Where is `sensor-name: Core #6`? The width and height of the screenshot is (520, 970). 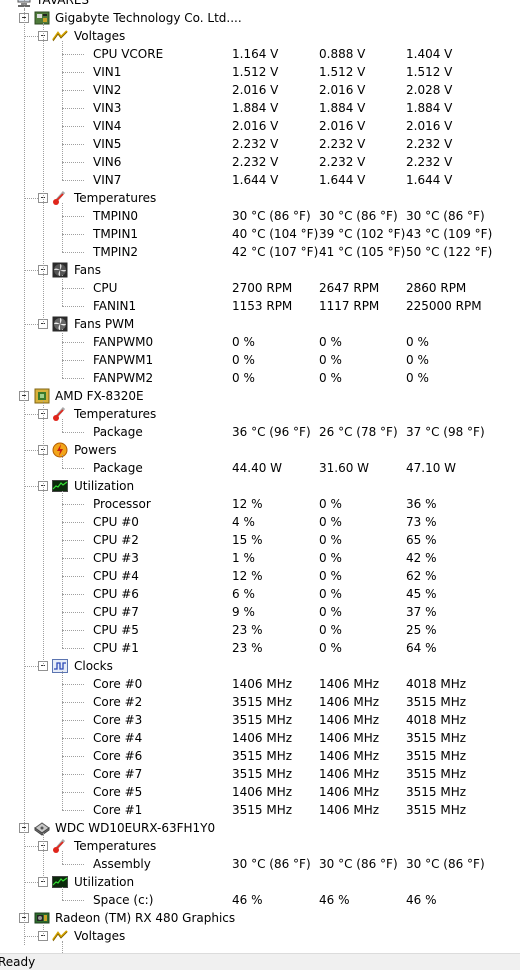
sensor-name: Core #6 is located at coordinates (118, 756).